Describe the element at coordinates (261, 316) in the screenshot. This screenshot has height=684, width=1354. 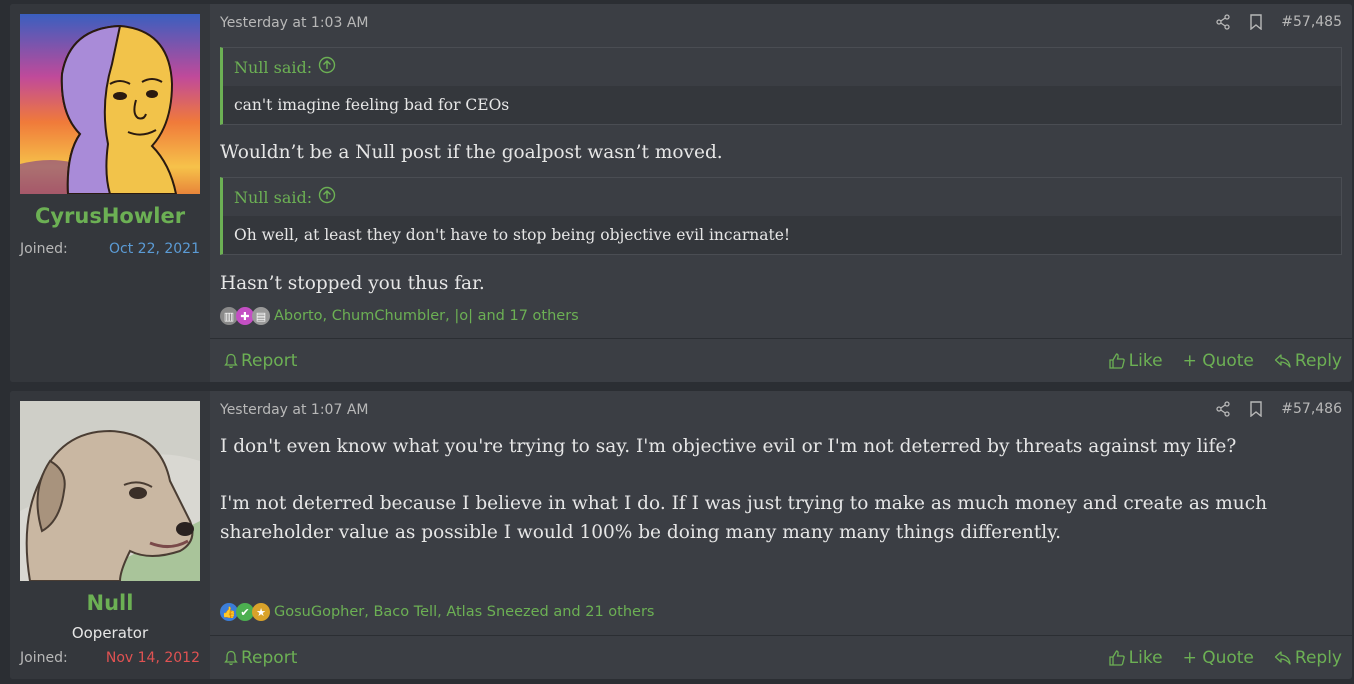
I see `paper-icon: ▤` at that location.